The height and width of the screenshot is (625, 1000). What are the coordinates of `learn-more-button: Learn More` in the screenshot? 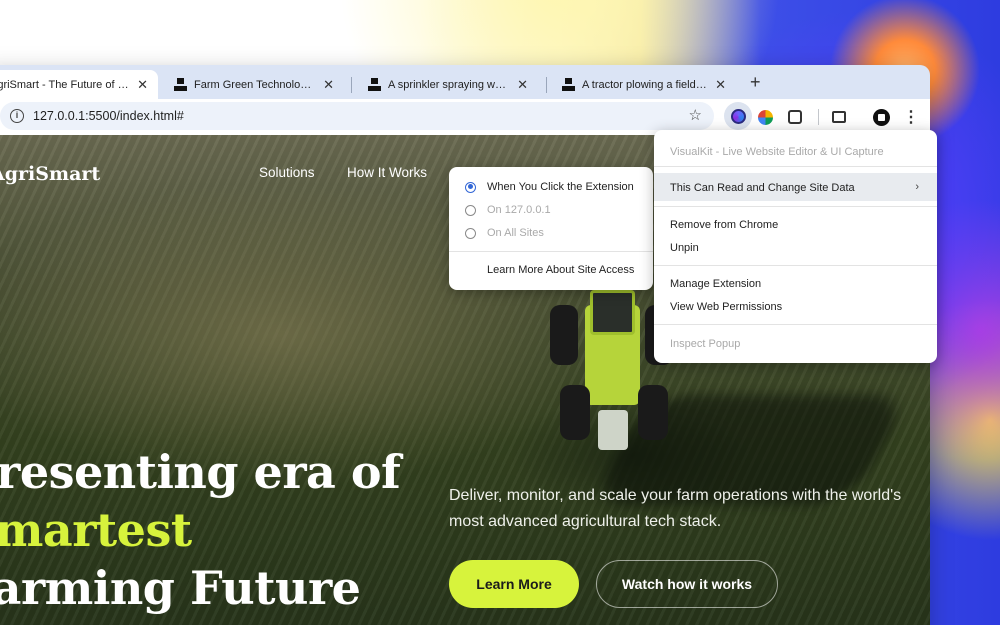 It's located at (514, 584).